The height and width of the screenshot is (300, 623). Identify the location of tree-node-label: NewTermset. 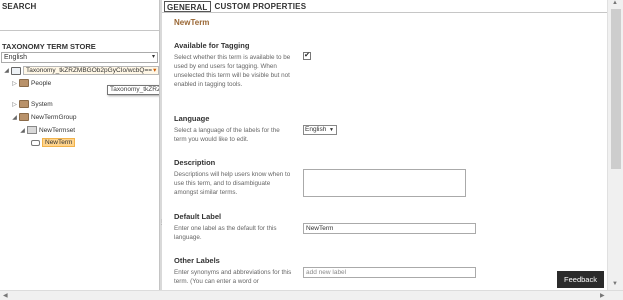
(57, 130).